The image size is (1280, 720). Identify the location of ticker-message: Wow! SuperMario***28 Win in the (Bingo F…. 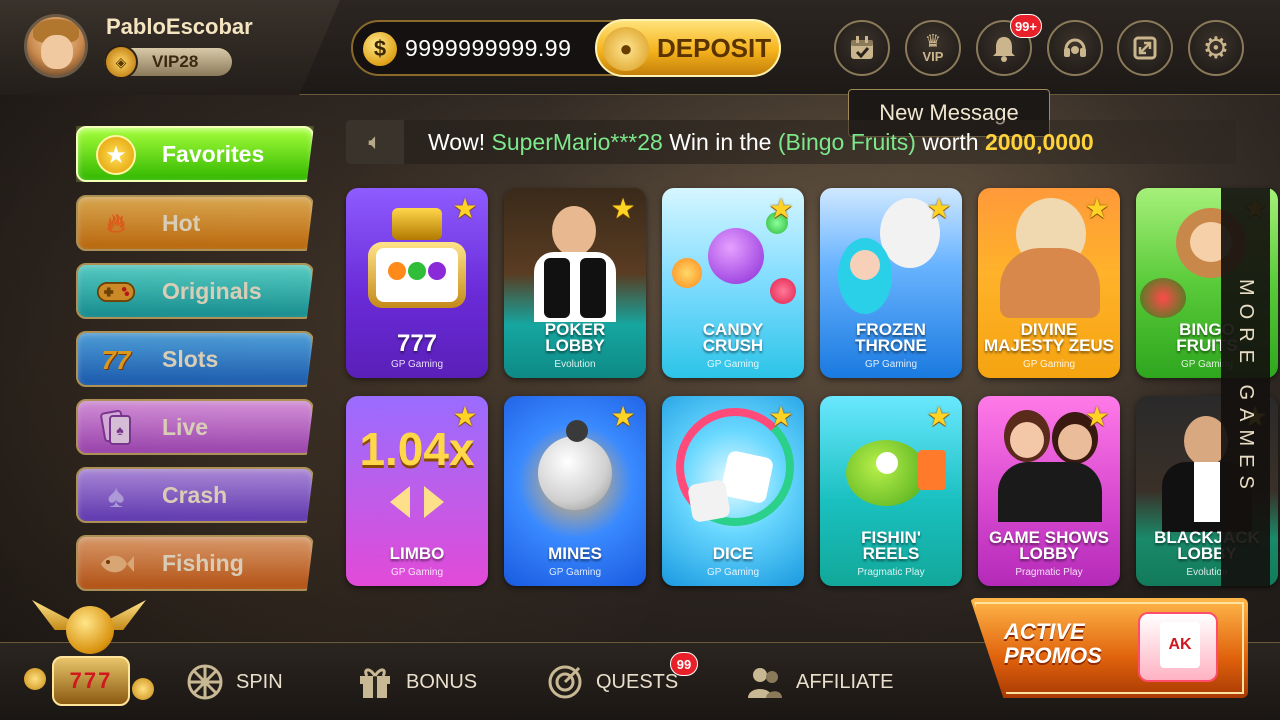
(749, 142).